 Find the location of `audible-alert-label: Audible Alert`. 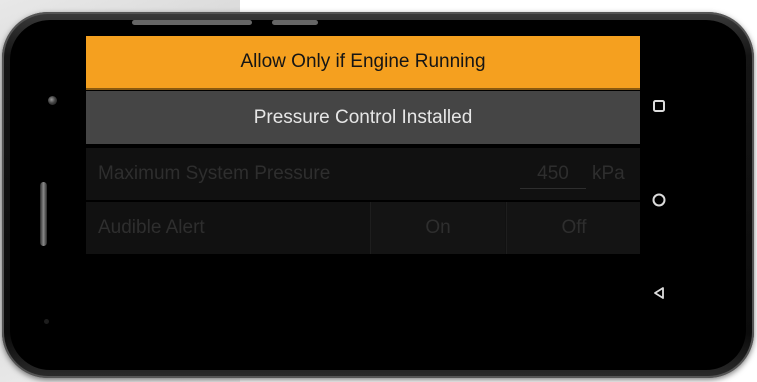

audible-alert-label: Audible Alert is located at coordinates (151, 227).